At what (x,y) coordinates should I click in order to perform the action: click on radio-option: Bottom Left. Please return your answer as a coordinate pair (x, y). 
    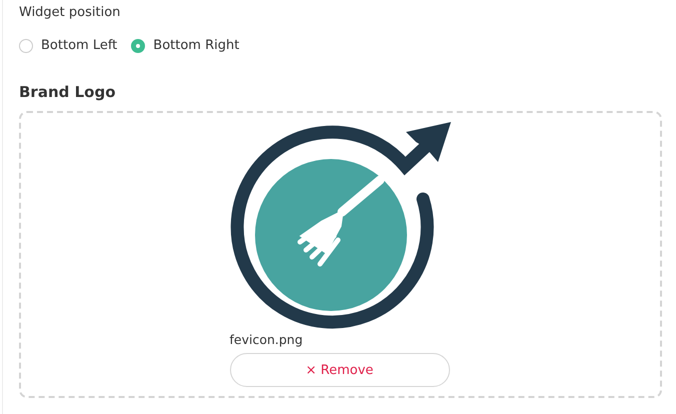
    Looking at the image, I should click on (68, 45).